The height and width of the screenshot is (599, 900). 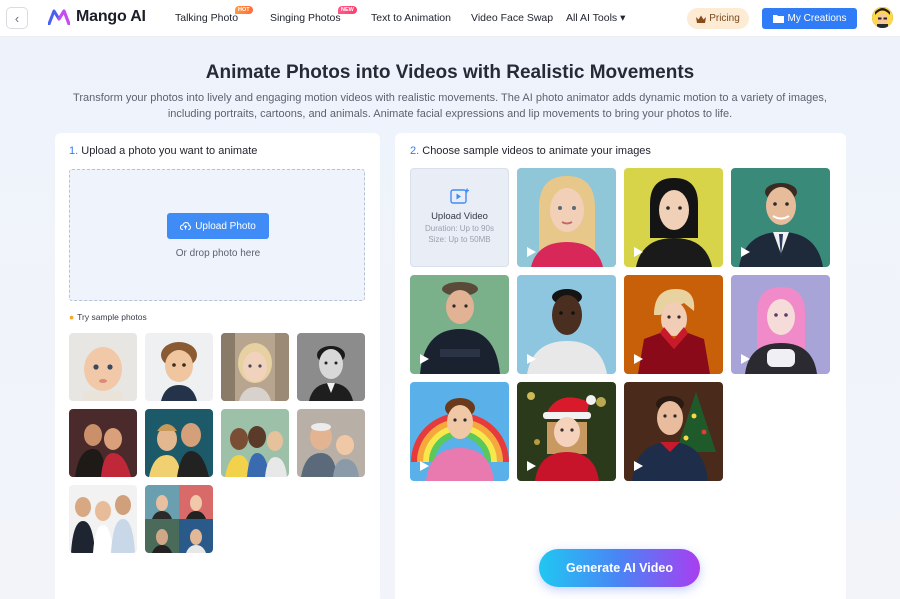 I want to click on group-friends-image, so click(x=255, y=443).